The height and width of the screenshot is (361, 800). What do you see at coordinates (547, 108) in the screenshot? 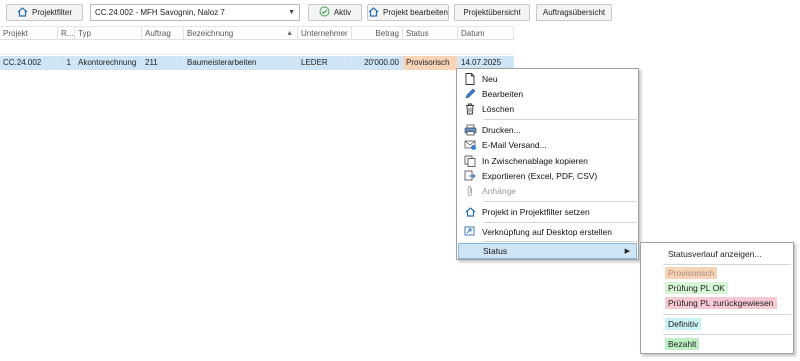
I see `menu-item-loeschen: Löschen` at bounding box center [547, 108].